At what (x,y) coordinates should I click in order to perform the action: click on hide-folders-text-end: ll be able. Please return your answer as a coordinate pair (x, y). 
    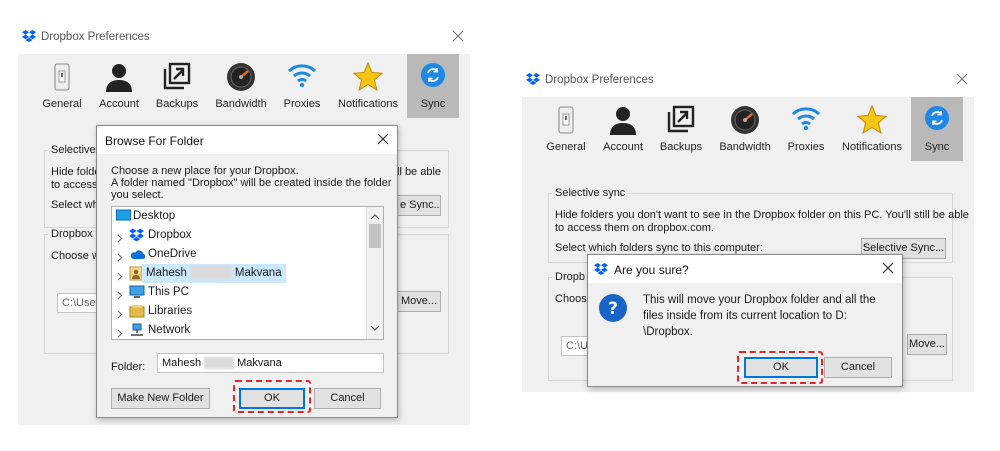
    Looking at the image, I should click on (419, 172).